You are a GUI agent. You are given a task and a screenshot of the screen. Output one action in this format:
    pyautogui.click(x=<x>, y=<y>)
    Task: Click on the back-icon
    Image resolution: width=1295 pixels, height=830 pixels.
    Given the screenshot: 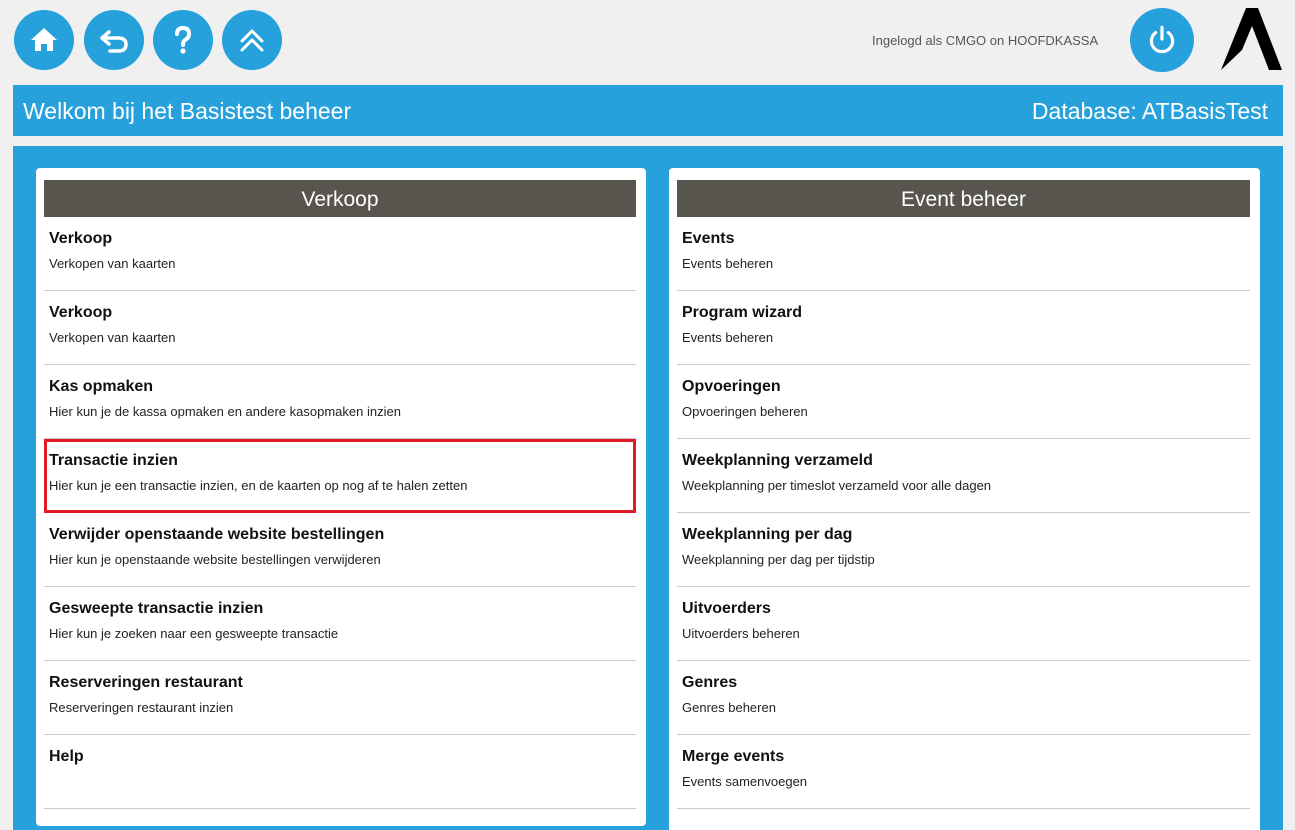 What is the action you would take?
    pyautogui.click(x=114, y=41)
    